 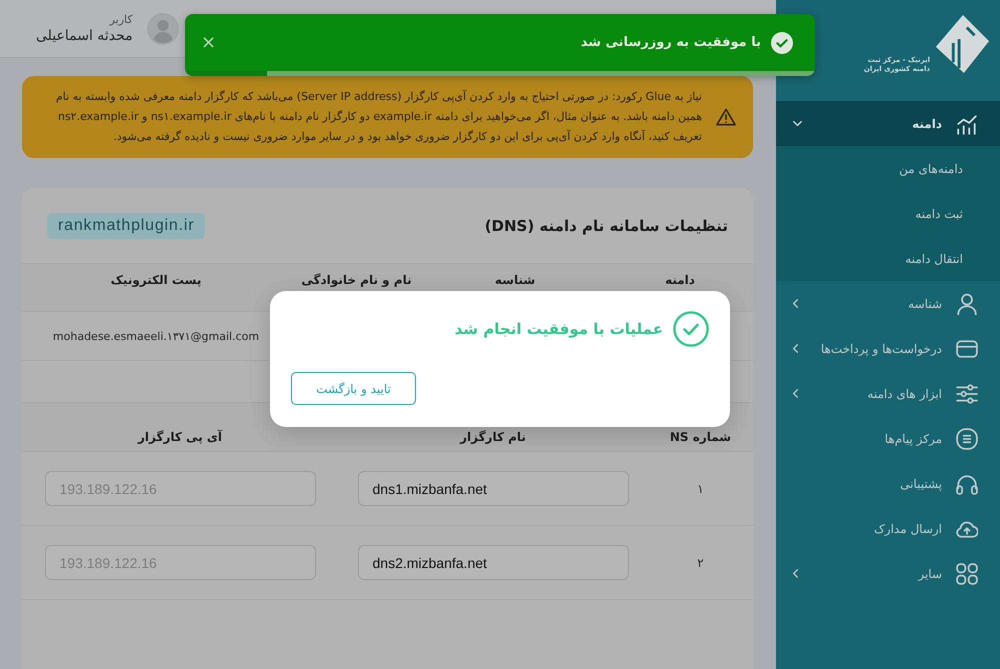 I want to click on user-role: کاربر, so click(x=121, y=19).